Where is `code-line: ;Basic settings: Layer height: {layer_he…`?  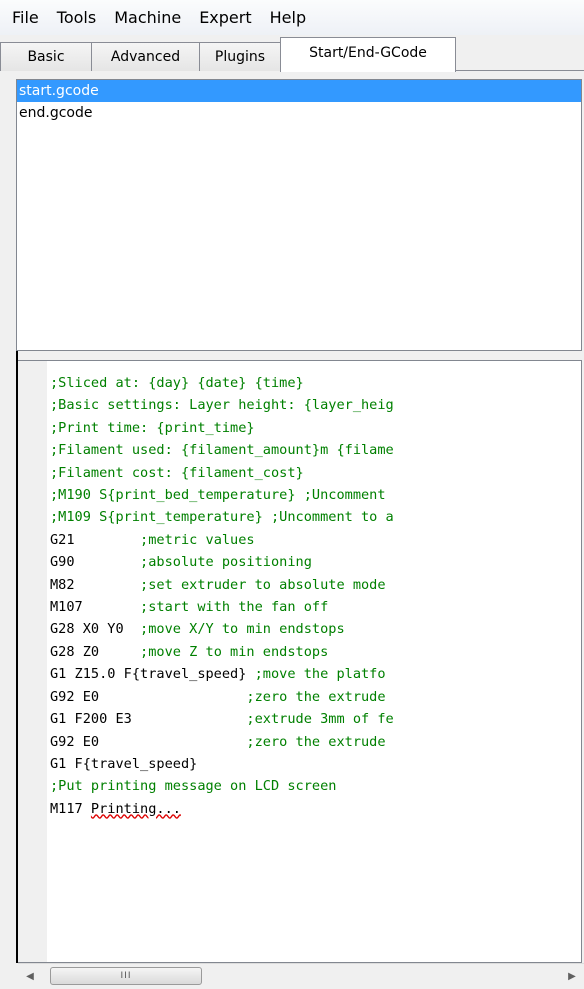
code-line: ;Basic settings: Layer height: {layer_he… is located at coordinates (222, 405).